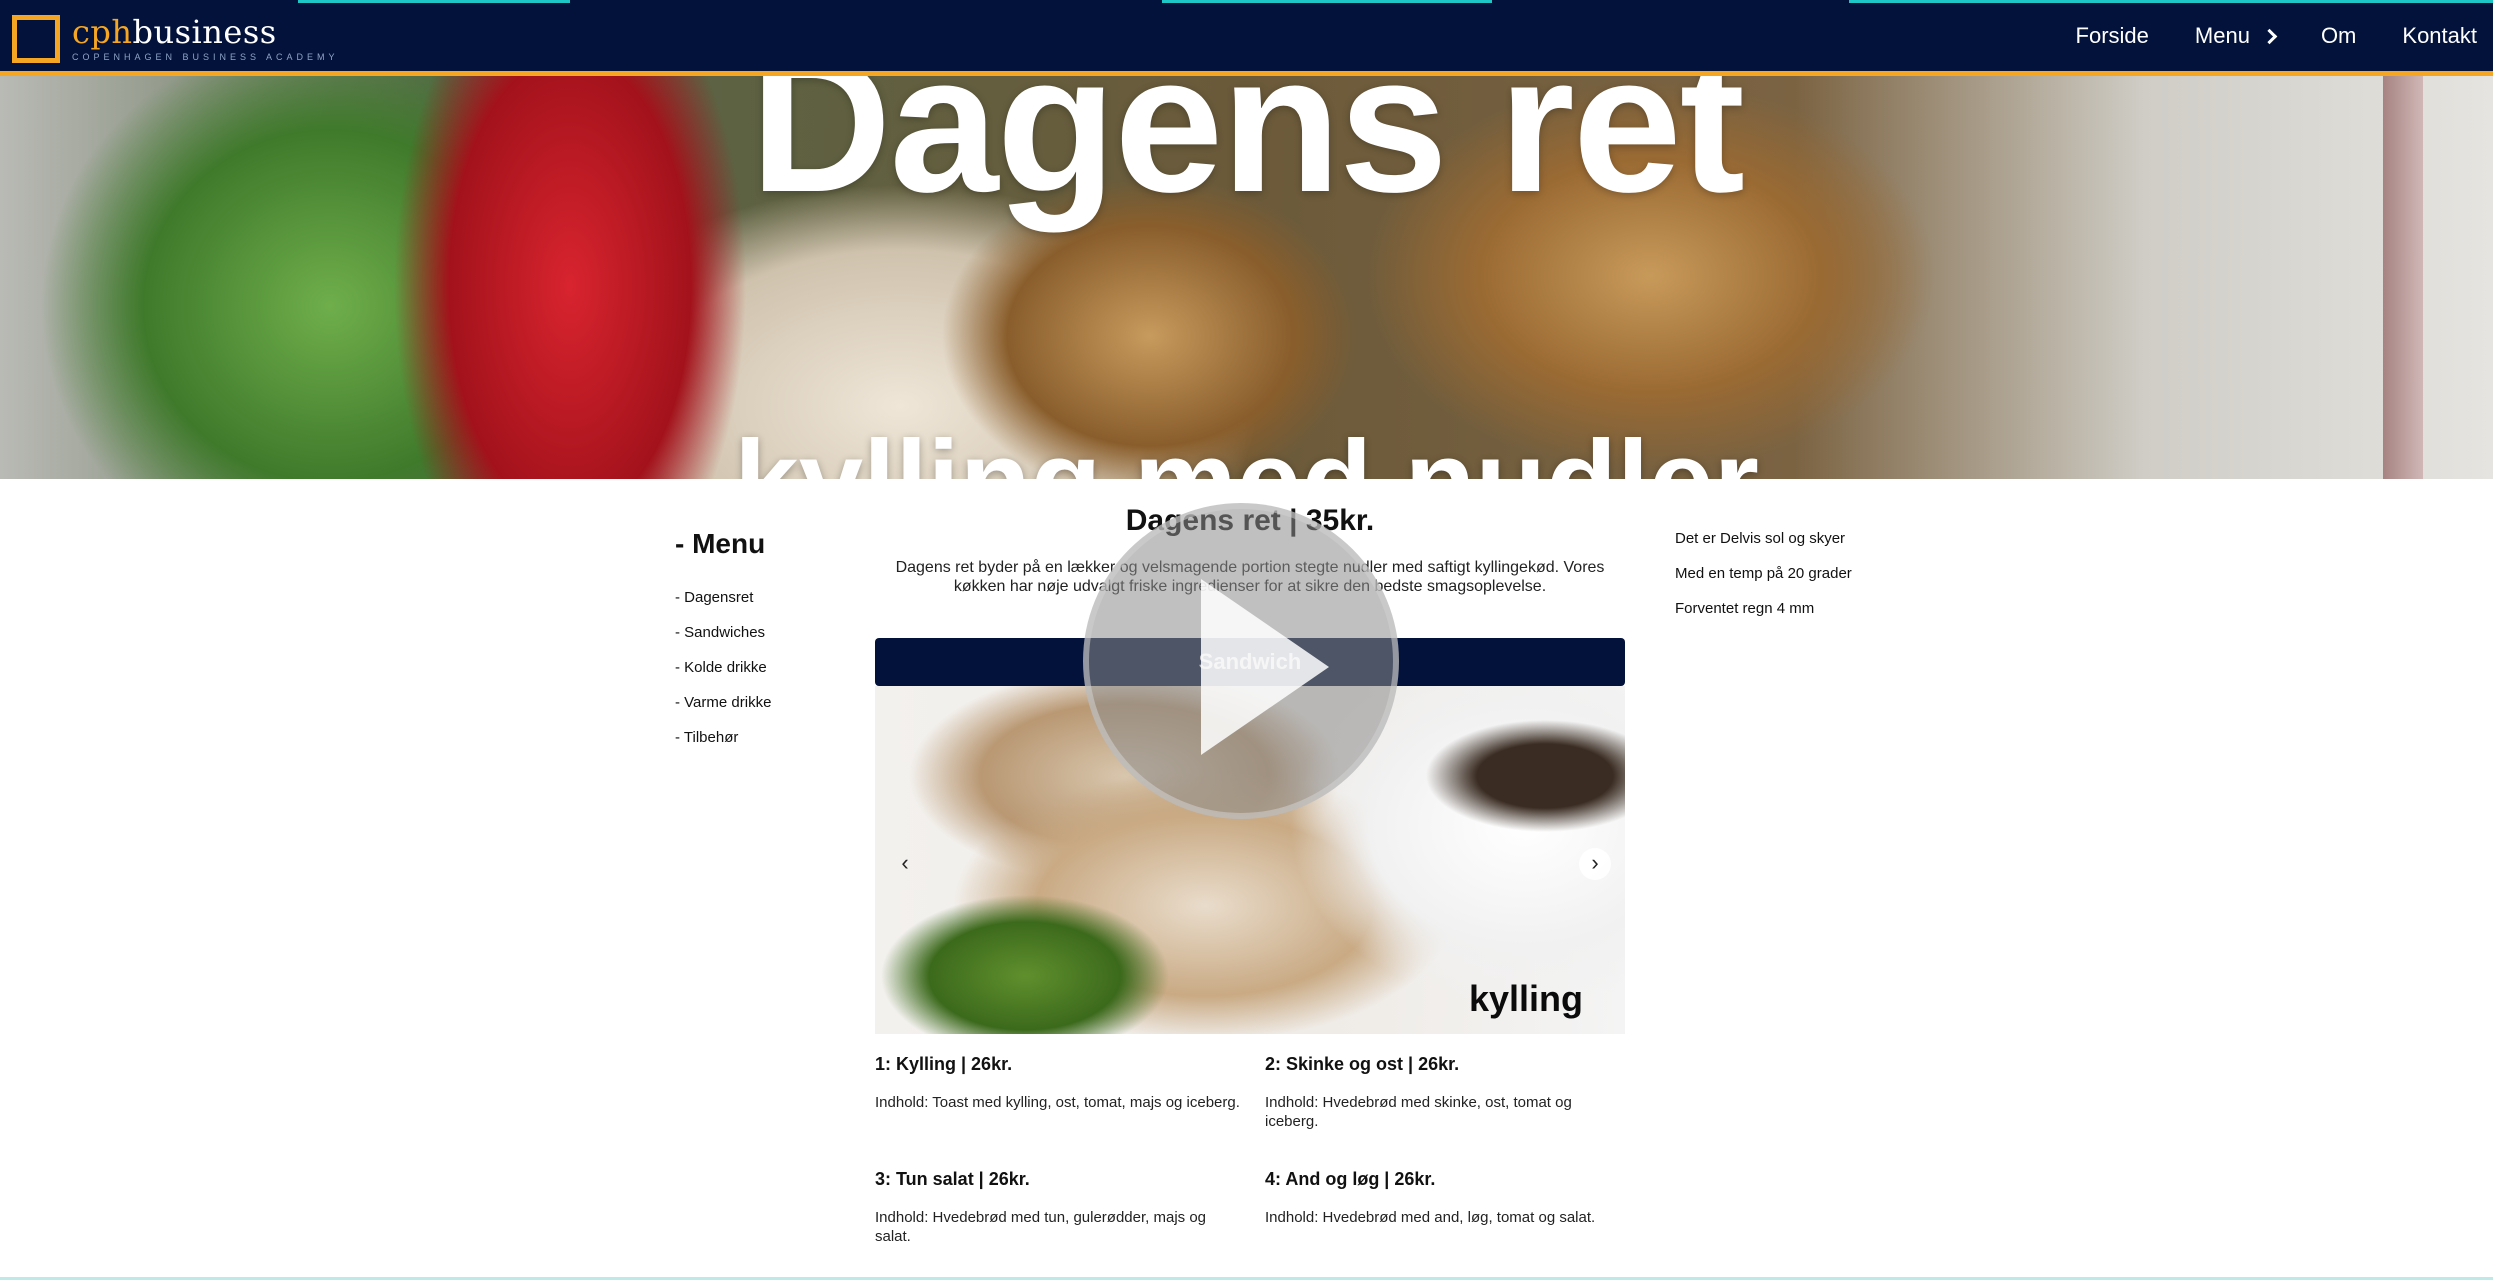 The width and height of the screenshot is (2493, 1281). Describe the element at coordinates (1265, 667) in the screenshot. I see `play-icon` at that location.